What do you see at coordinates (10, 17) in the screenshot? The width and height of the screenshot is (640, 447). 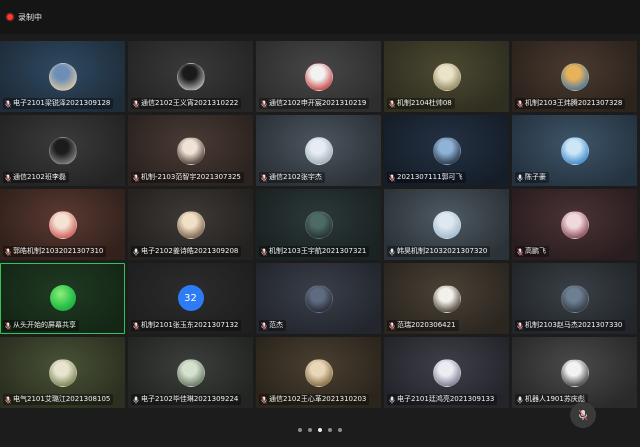 I see `recording-dot-icon` at bounding box center [10, 17].